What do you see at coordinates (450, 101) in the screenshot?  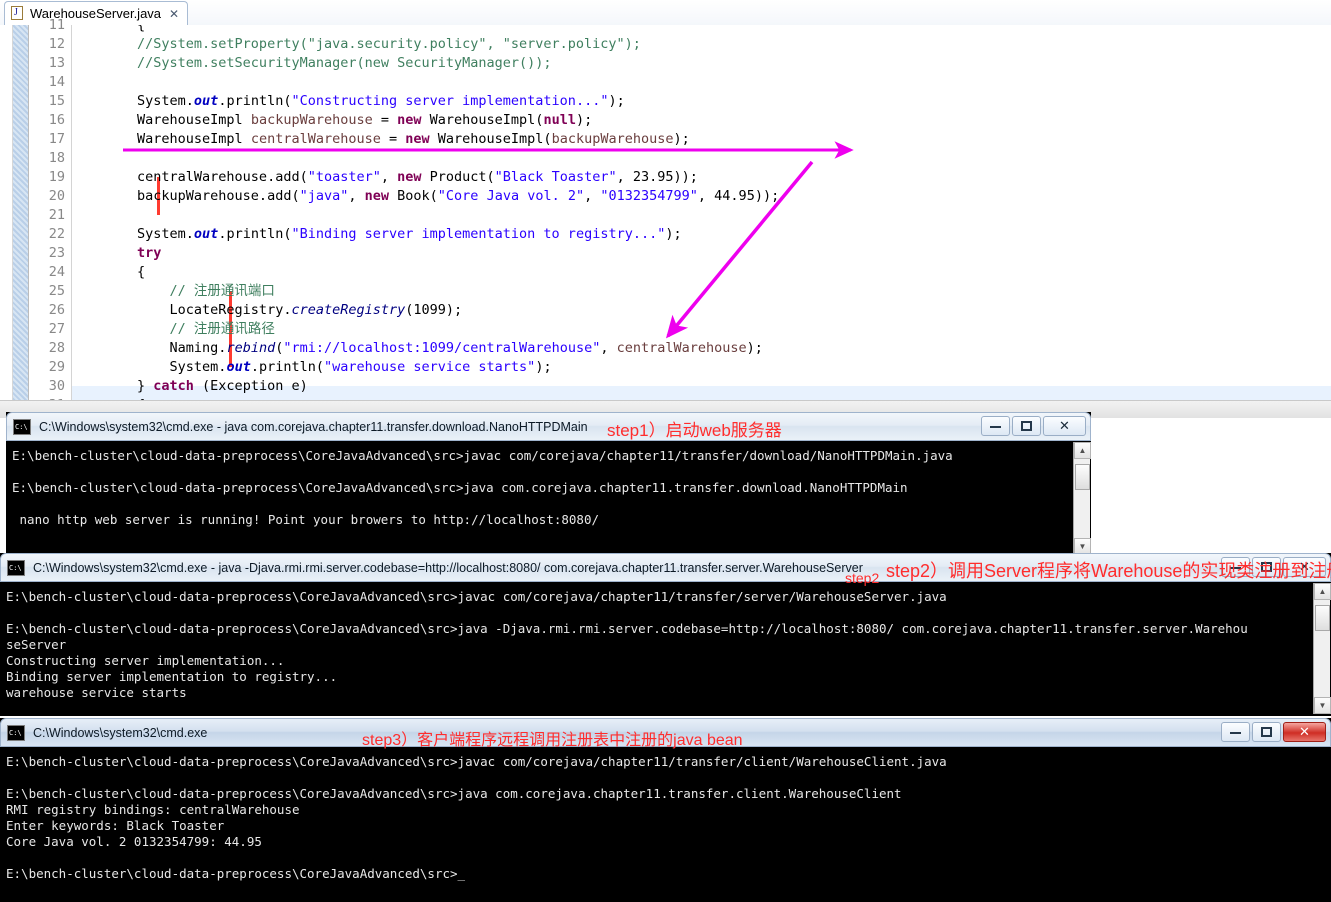 I see `code-token: "Constructing server implementation..."` at bounding box center [450, 101].